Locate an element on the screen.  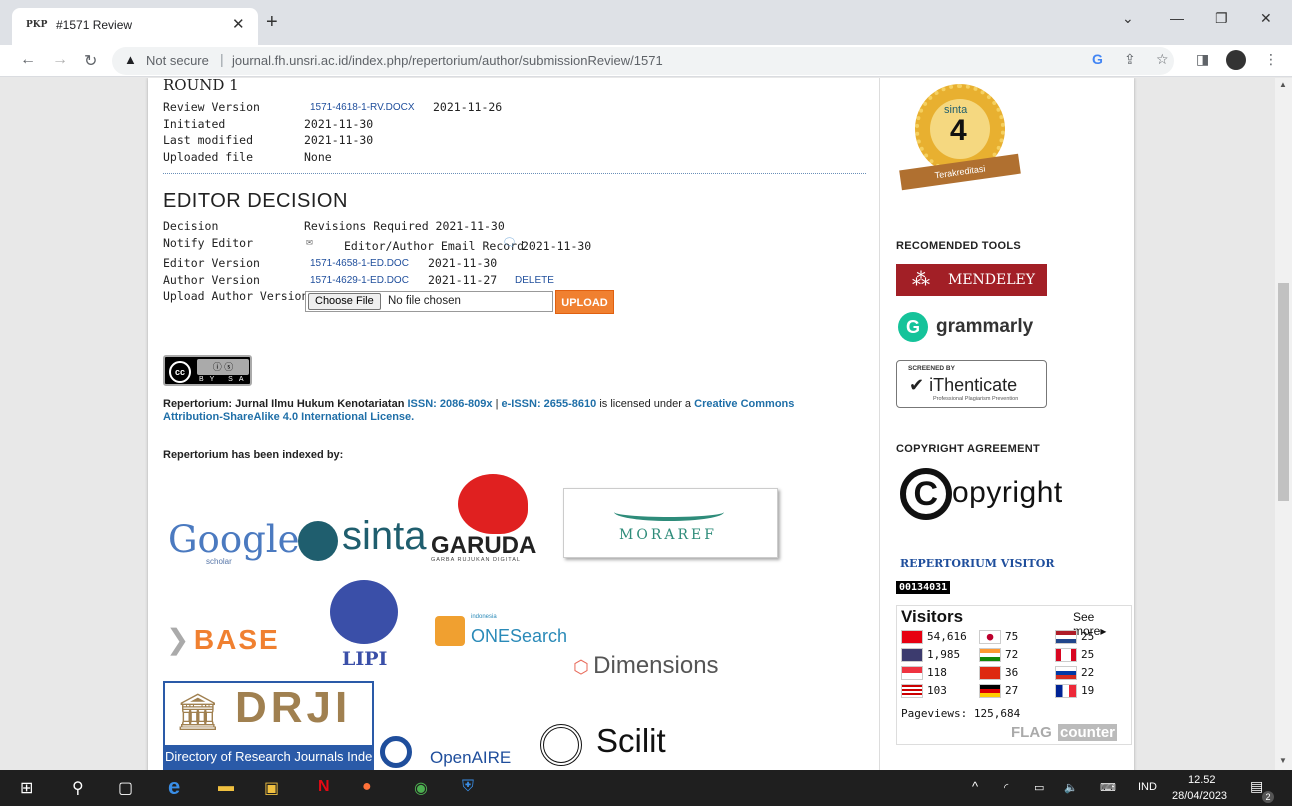
drji-building-icon: 🏛 is located at coordinates (198, 711).